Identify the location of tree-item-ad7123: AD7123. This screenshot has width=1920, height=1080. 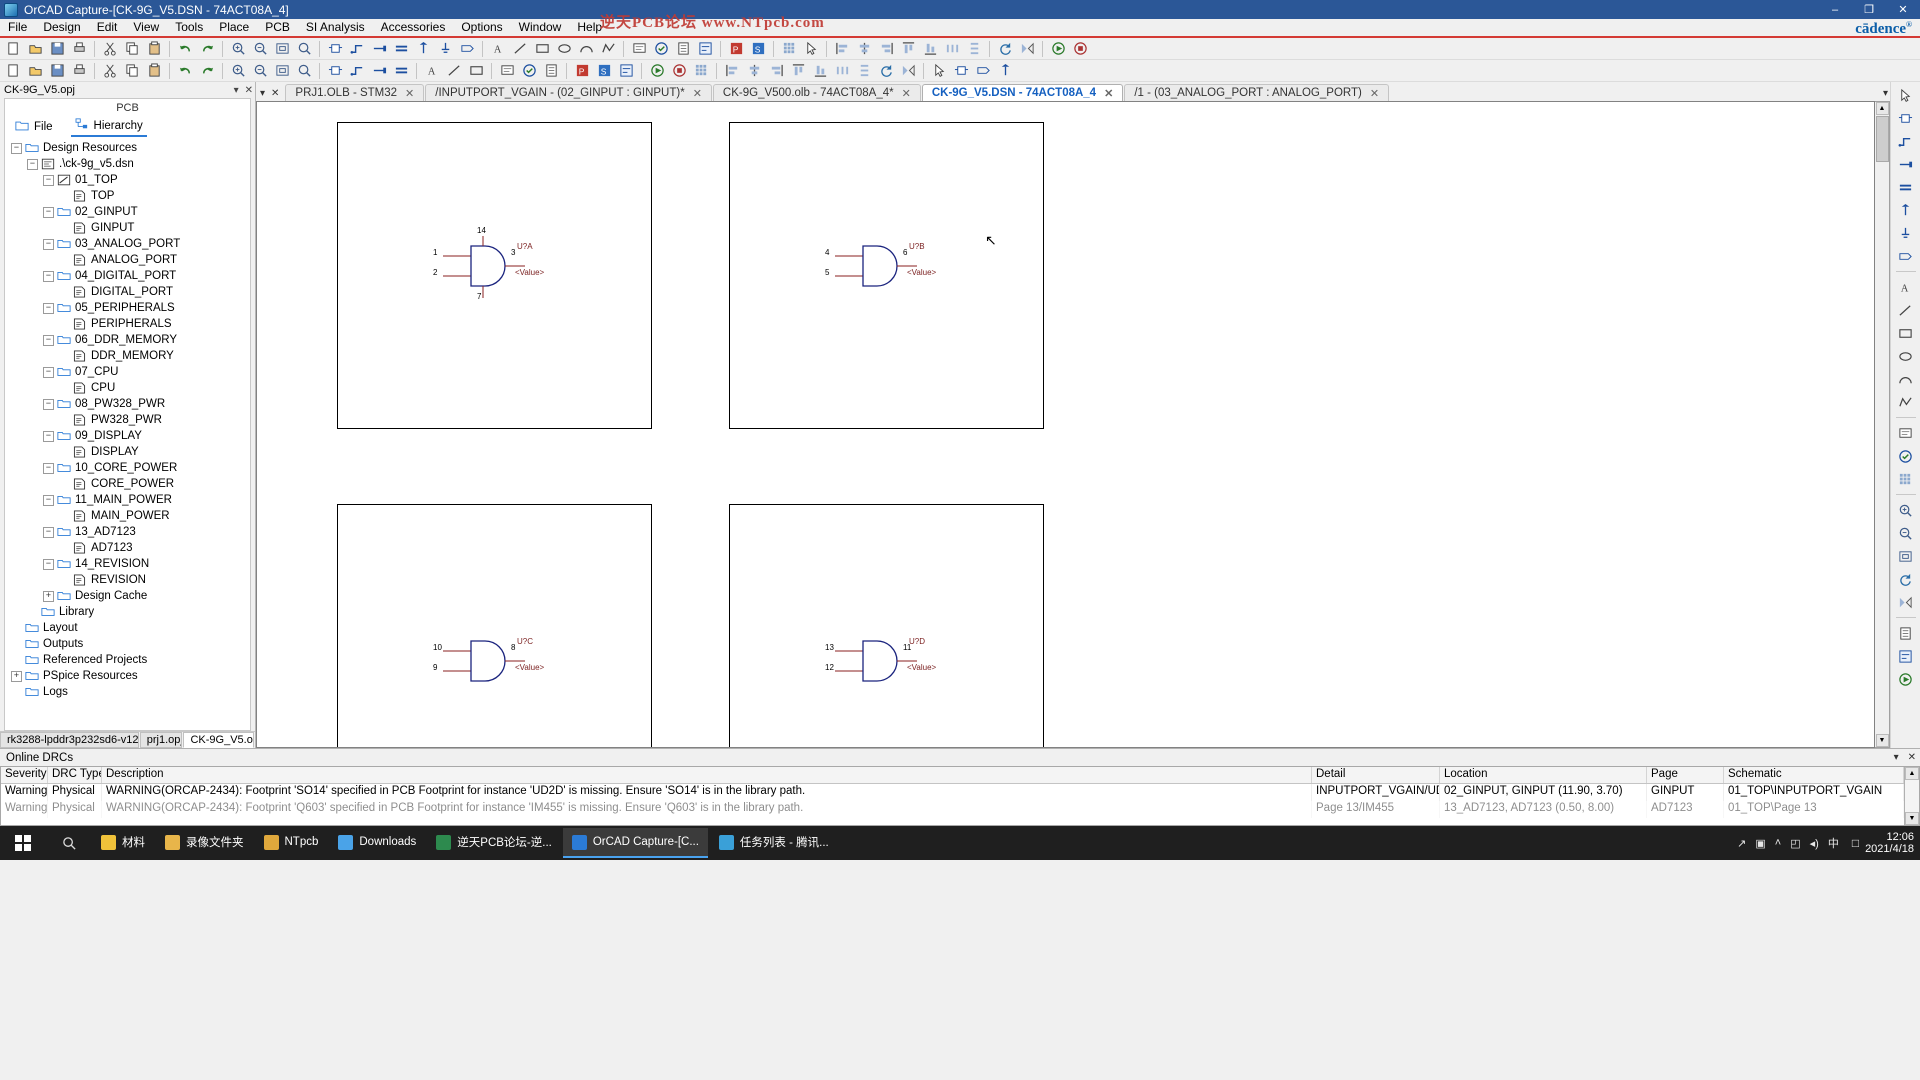
(127, 548).